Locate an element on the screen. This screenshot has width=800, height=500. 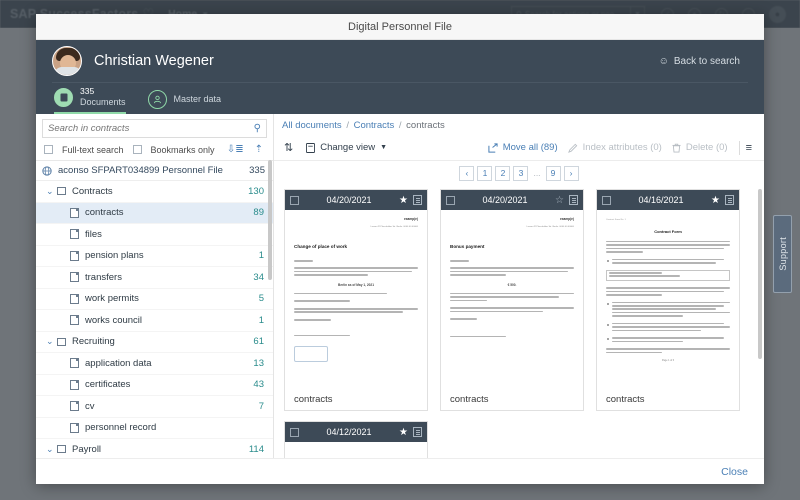
pagination-prev: ‹ is located at coordinates (467, 173).